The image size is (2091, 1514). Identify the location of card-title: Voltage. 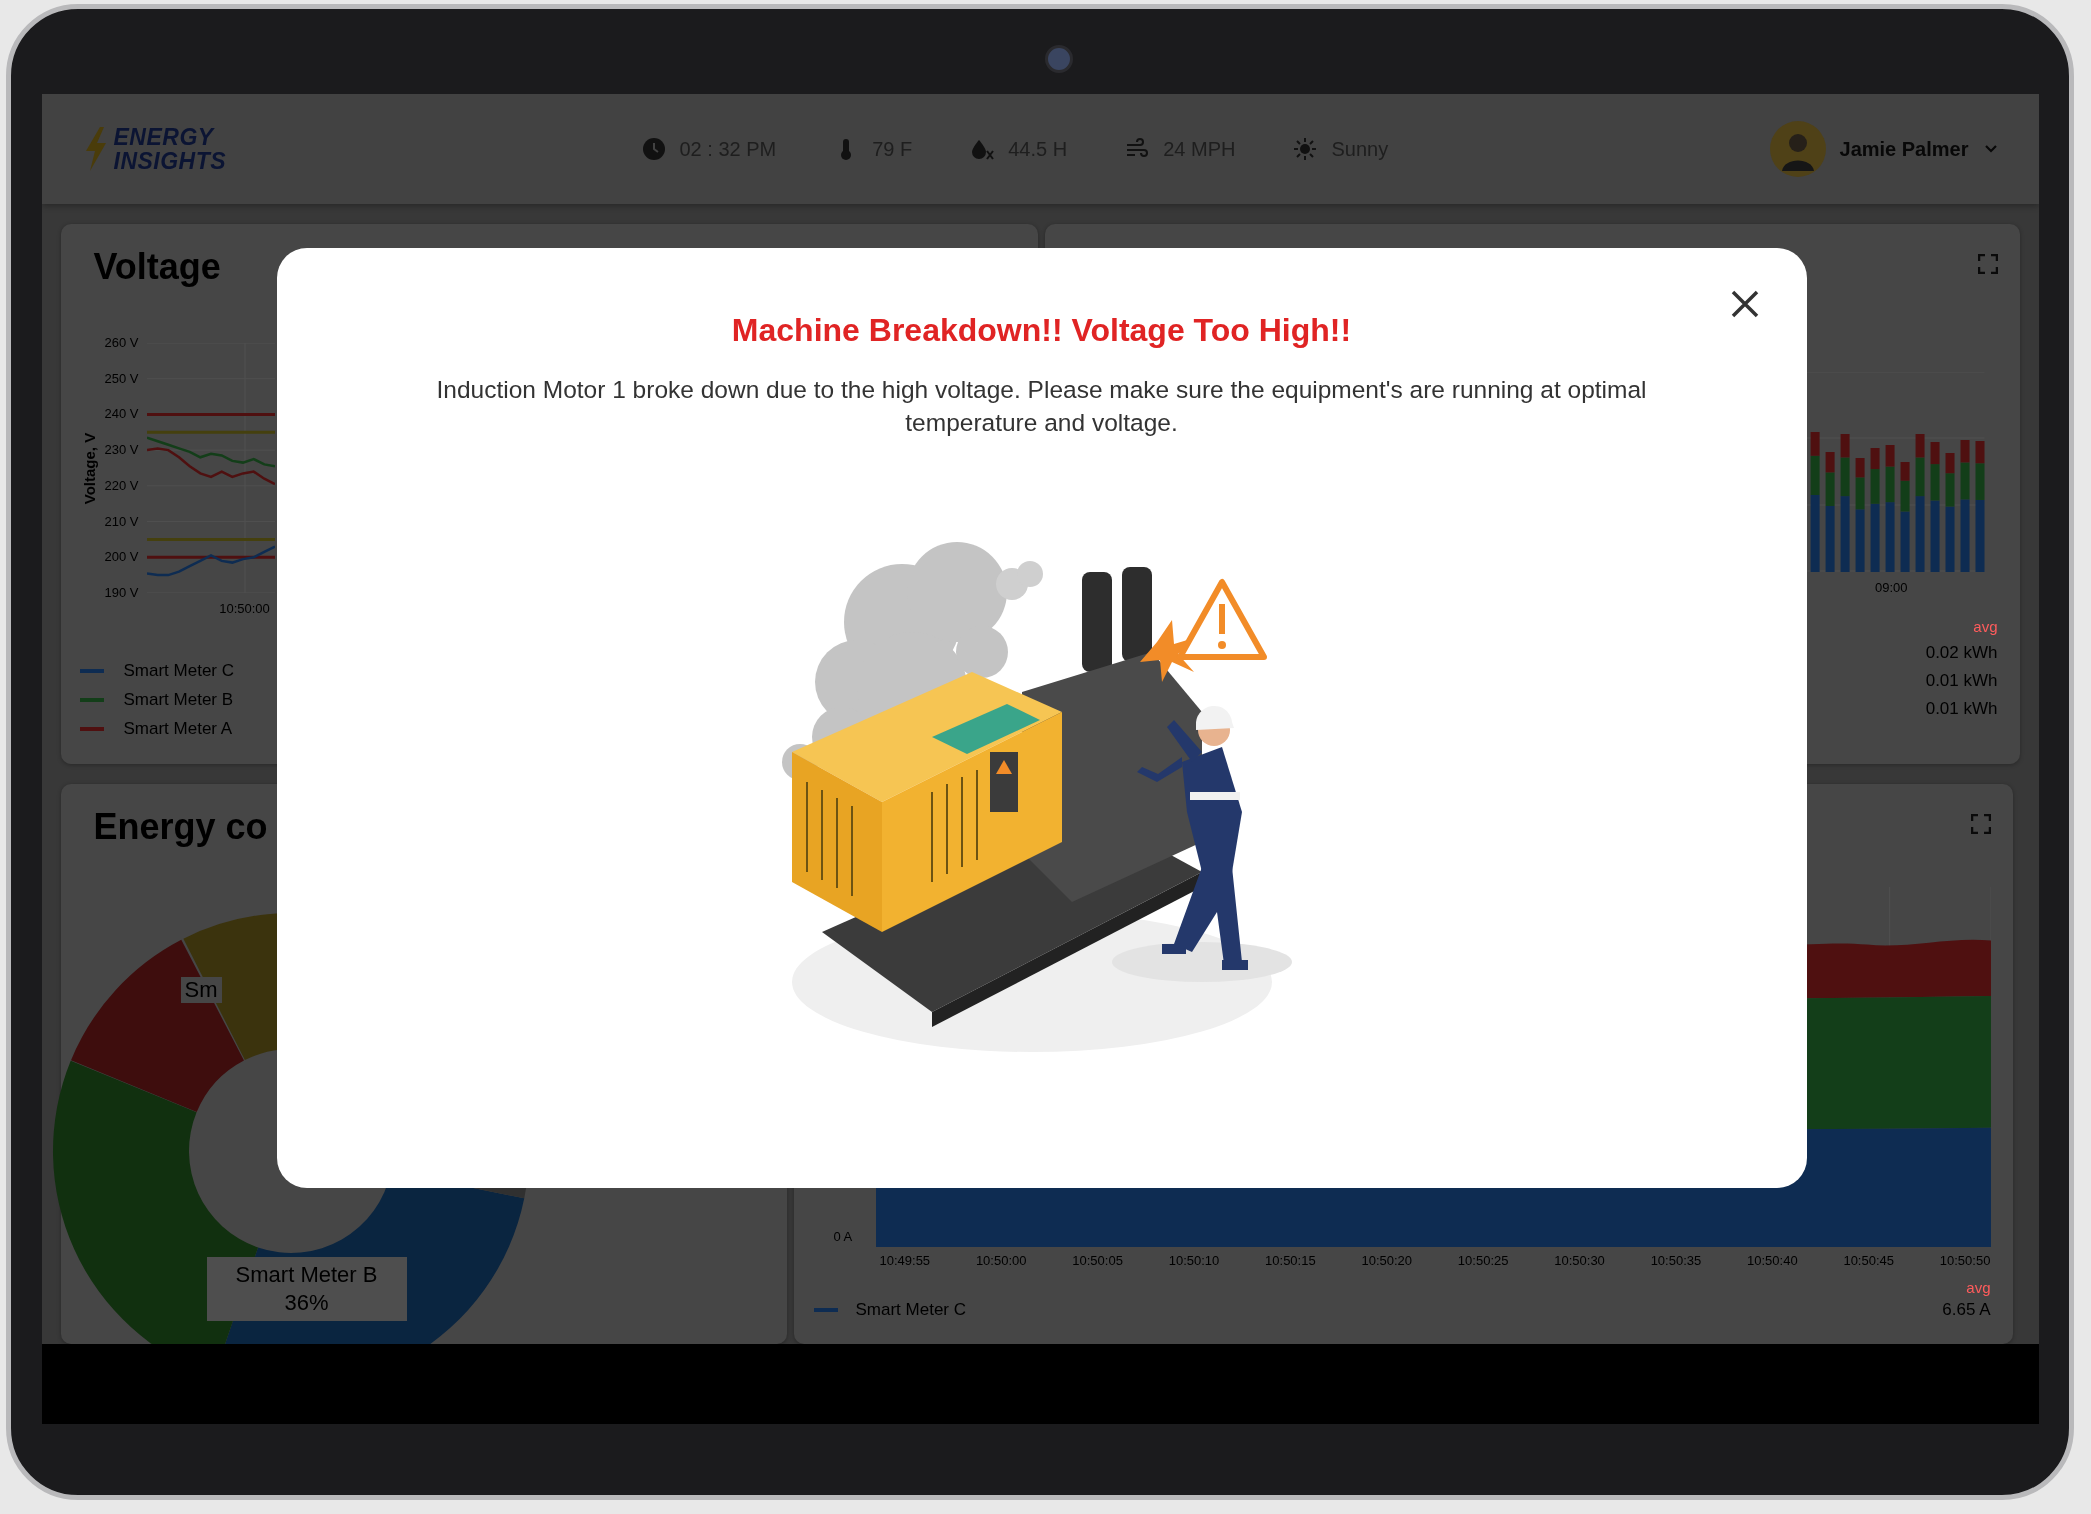
(157, 267).